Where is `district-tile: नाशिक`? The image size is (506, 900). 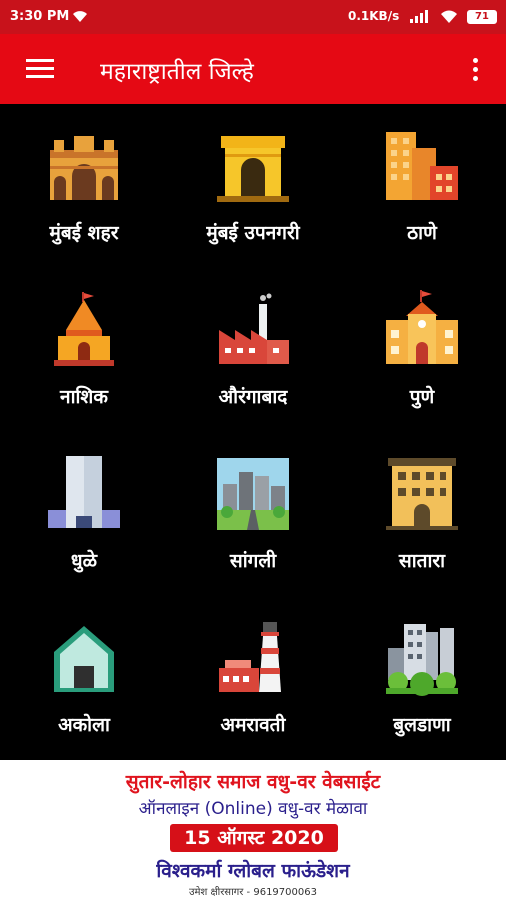
district-tile: नाशिक is located at coordinates (84, 350).